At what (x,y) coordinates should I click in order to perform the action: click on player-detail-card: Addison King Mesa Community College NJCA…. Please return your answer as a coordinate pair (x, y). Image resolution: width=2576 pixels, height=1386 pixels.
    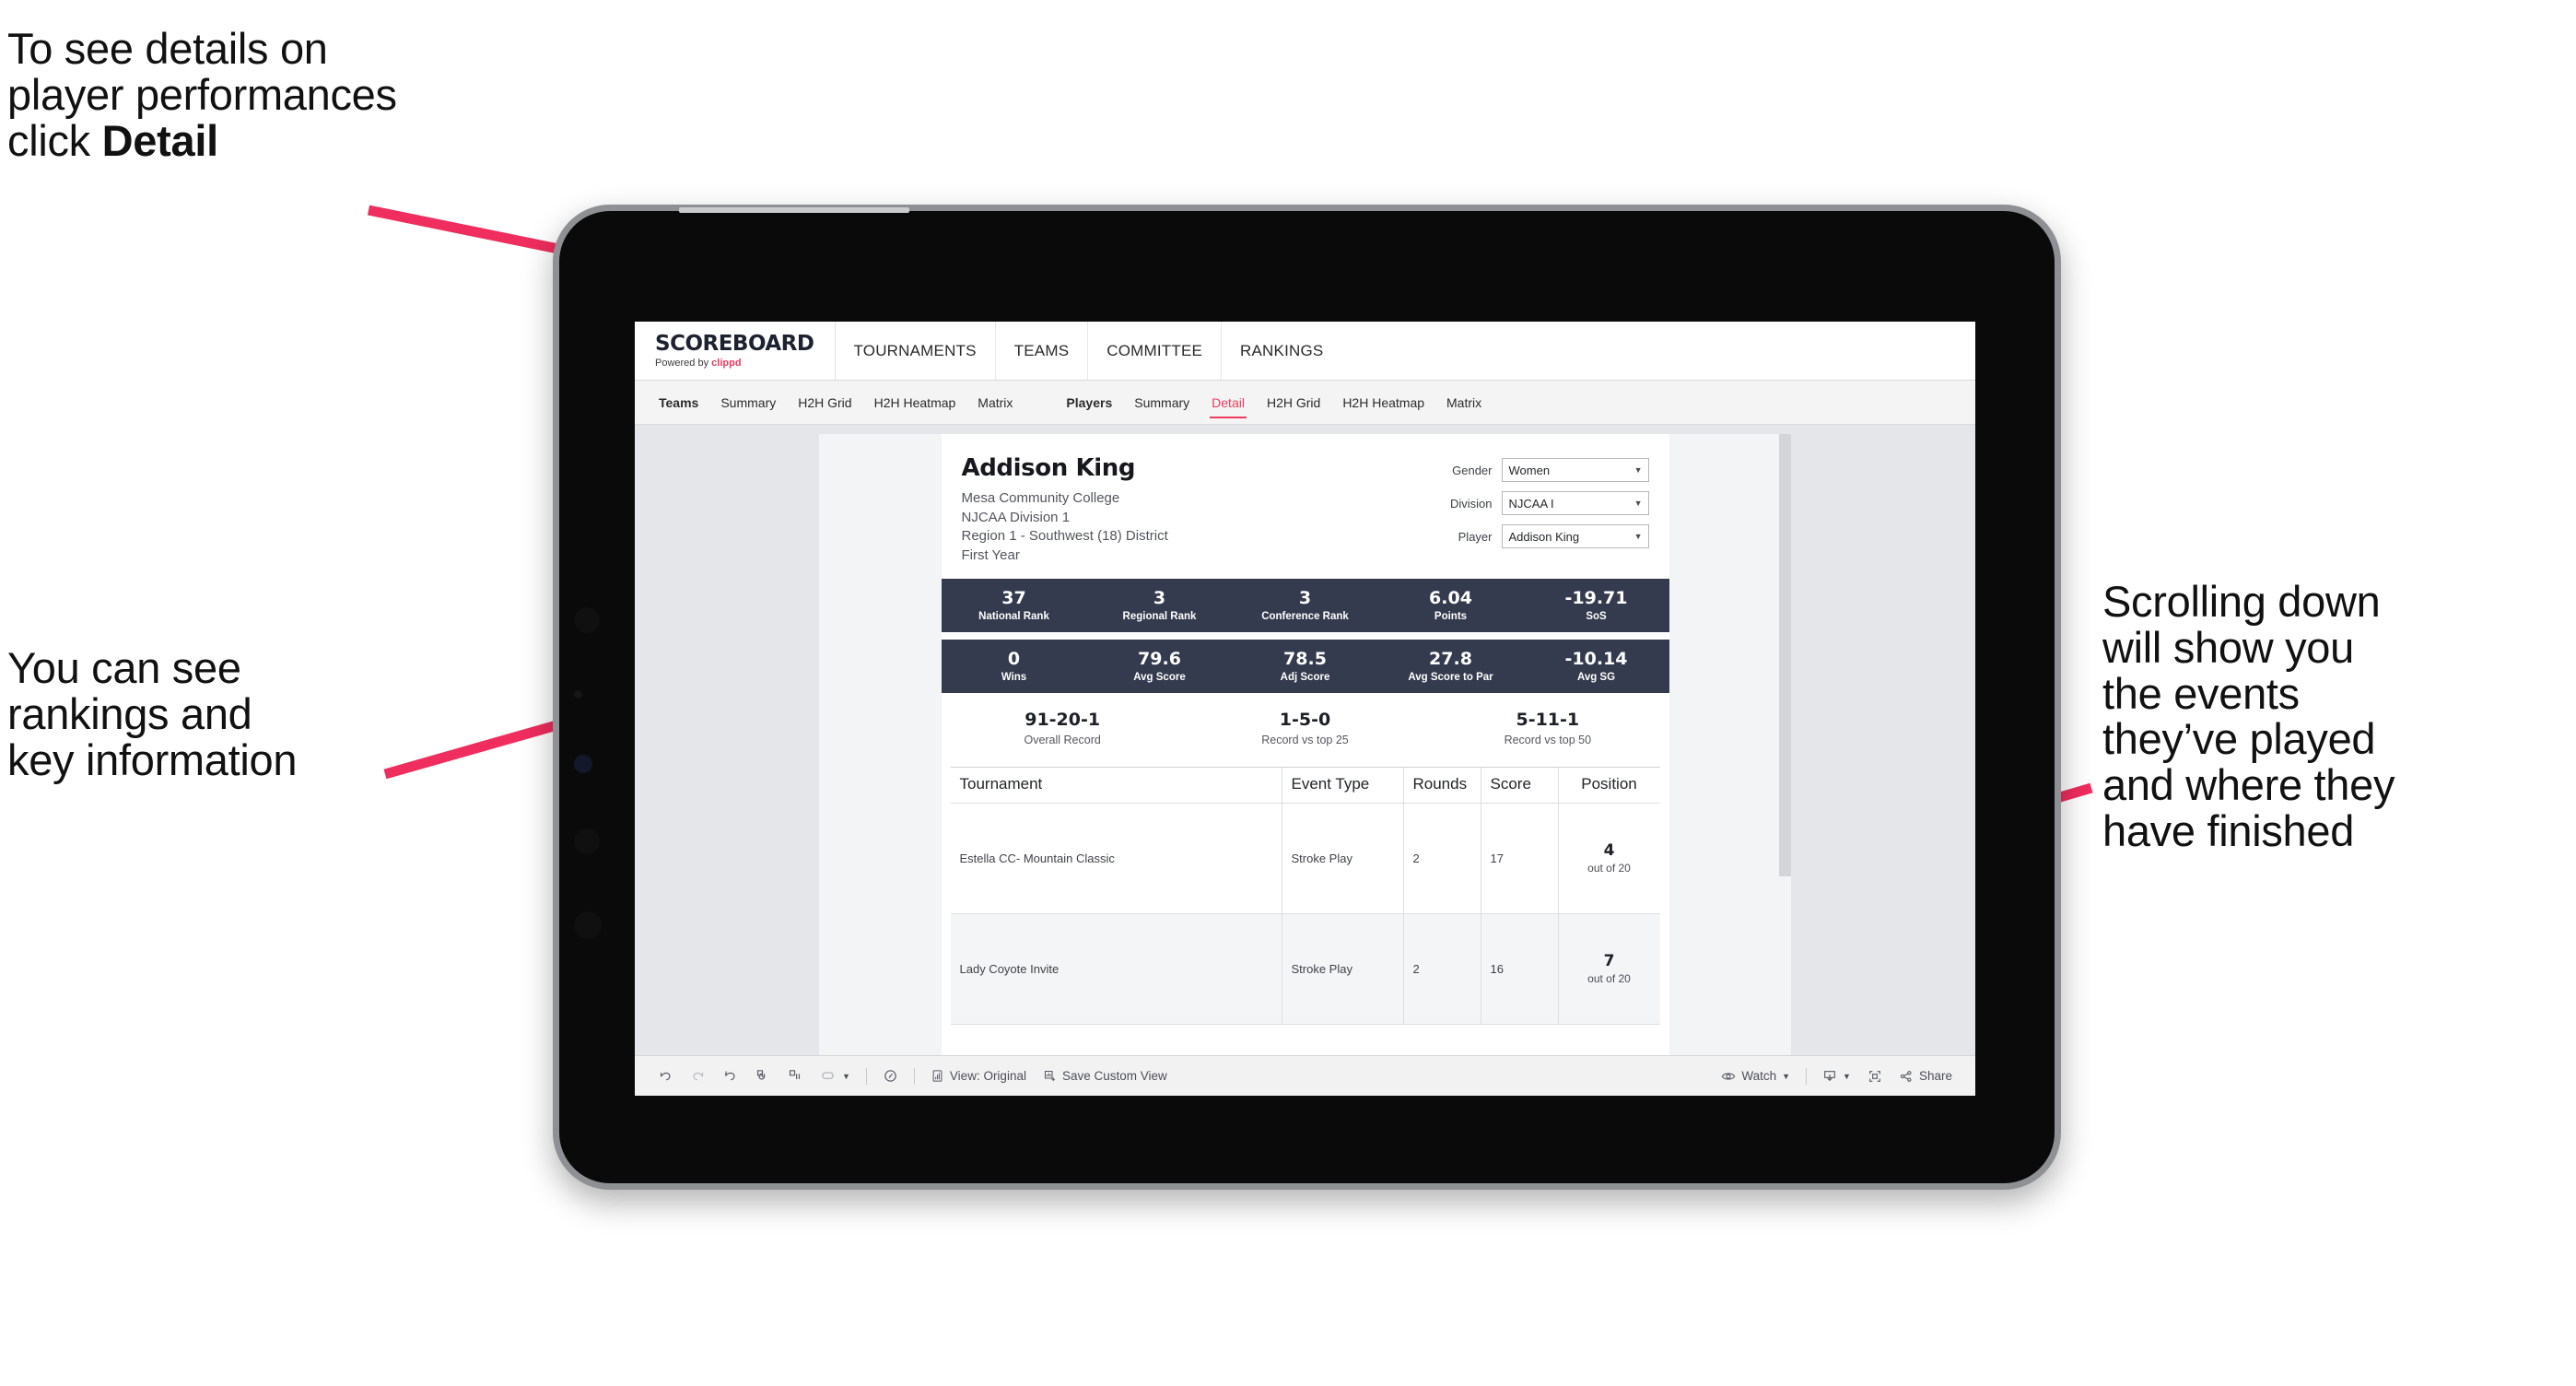
    Looking at the image, I should click on (1305, 765).